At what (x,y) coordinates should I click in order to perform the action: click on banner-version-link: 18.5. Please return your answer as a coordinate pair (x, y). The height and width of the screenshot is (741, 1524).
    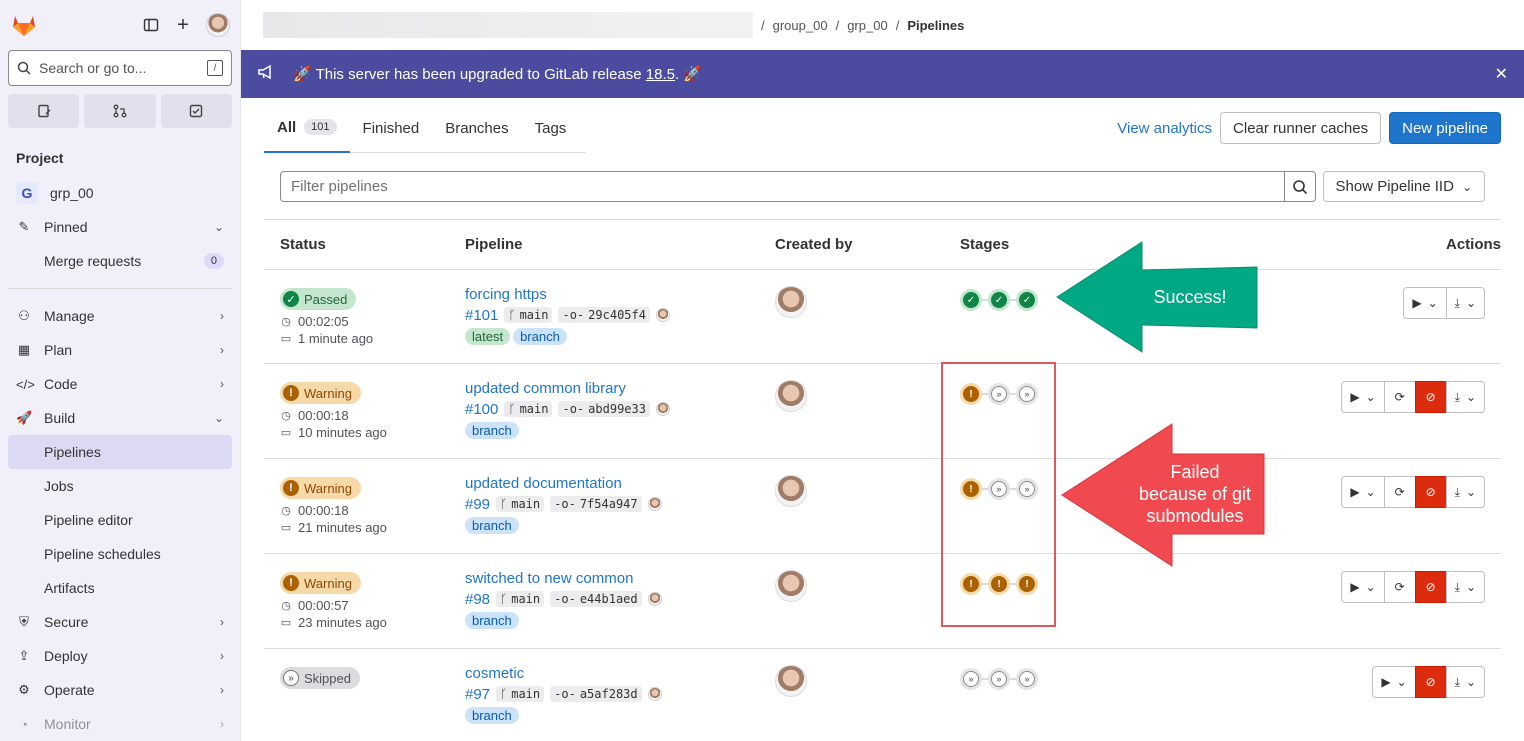
    Looking at the image, I should click on (660, 74).